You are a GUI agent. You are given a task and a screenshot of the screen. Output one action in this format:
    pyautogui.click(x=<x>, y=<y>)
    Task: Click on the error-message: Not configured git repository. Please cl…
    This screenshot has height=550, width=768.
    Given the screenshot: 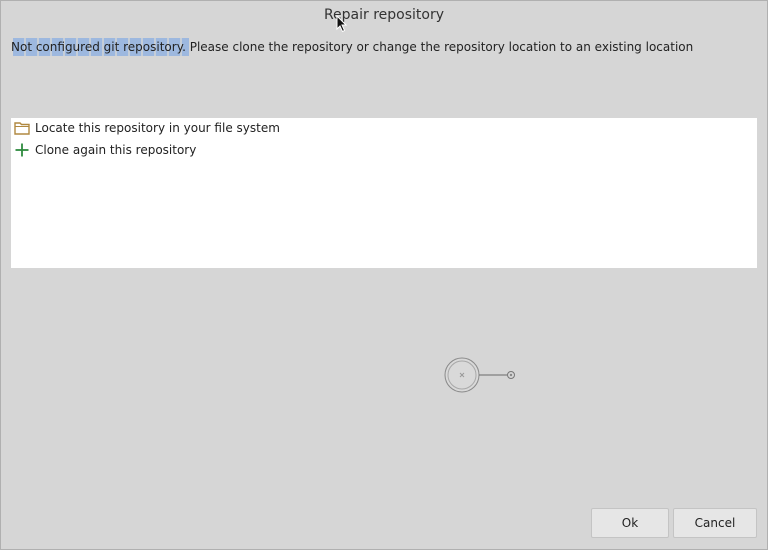 What is the action you would take?
    pyautogui.click(x=352, y=47)
    